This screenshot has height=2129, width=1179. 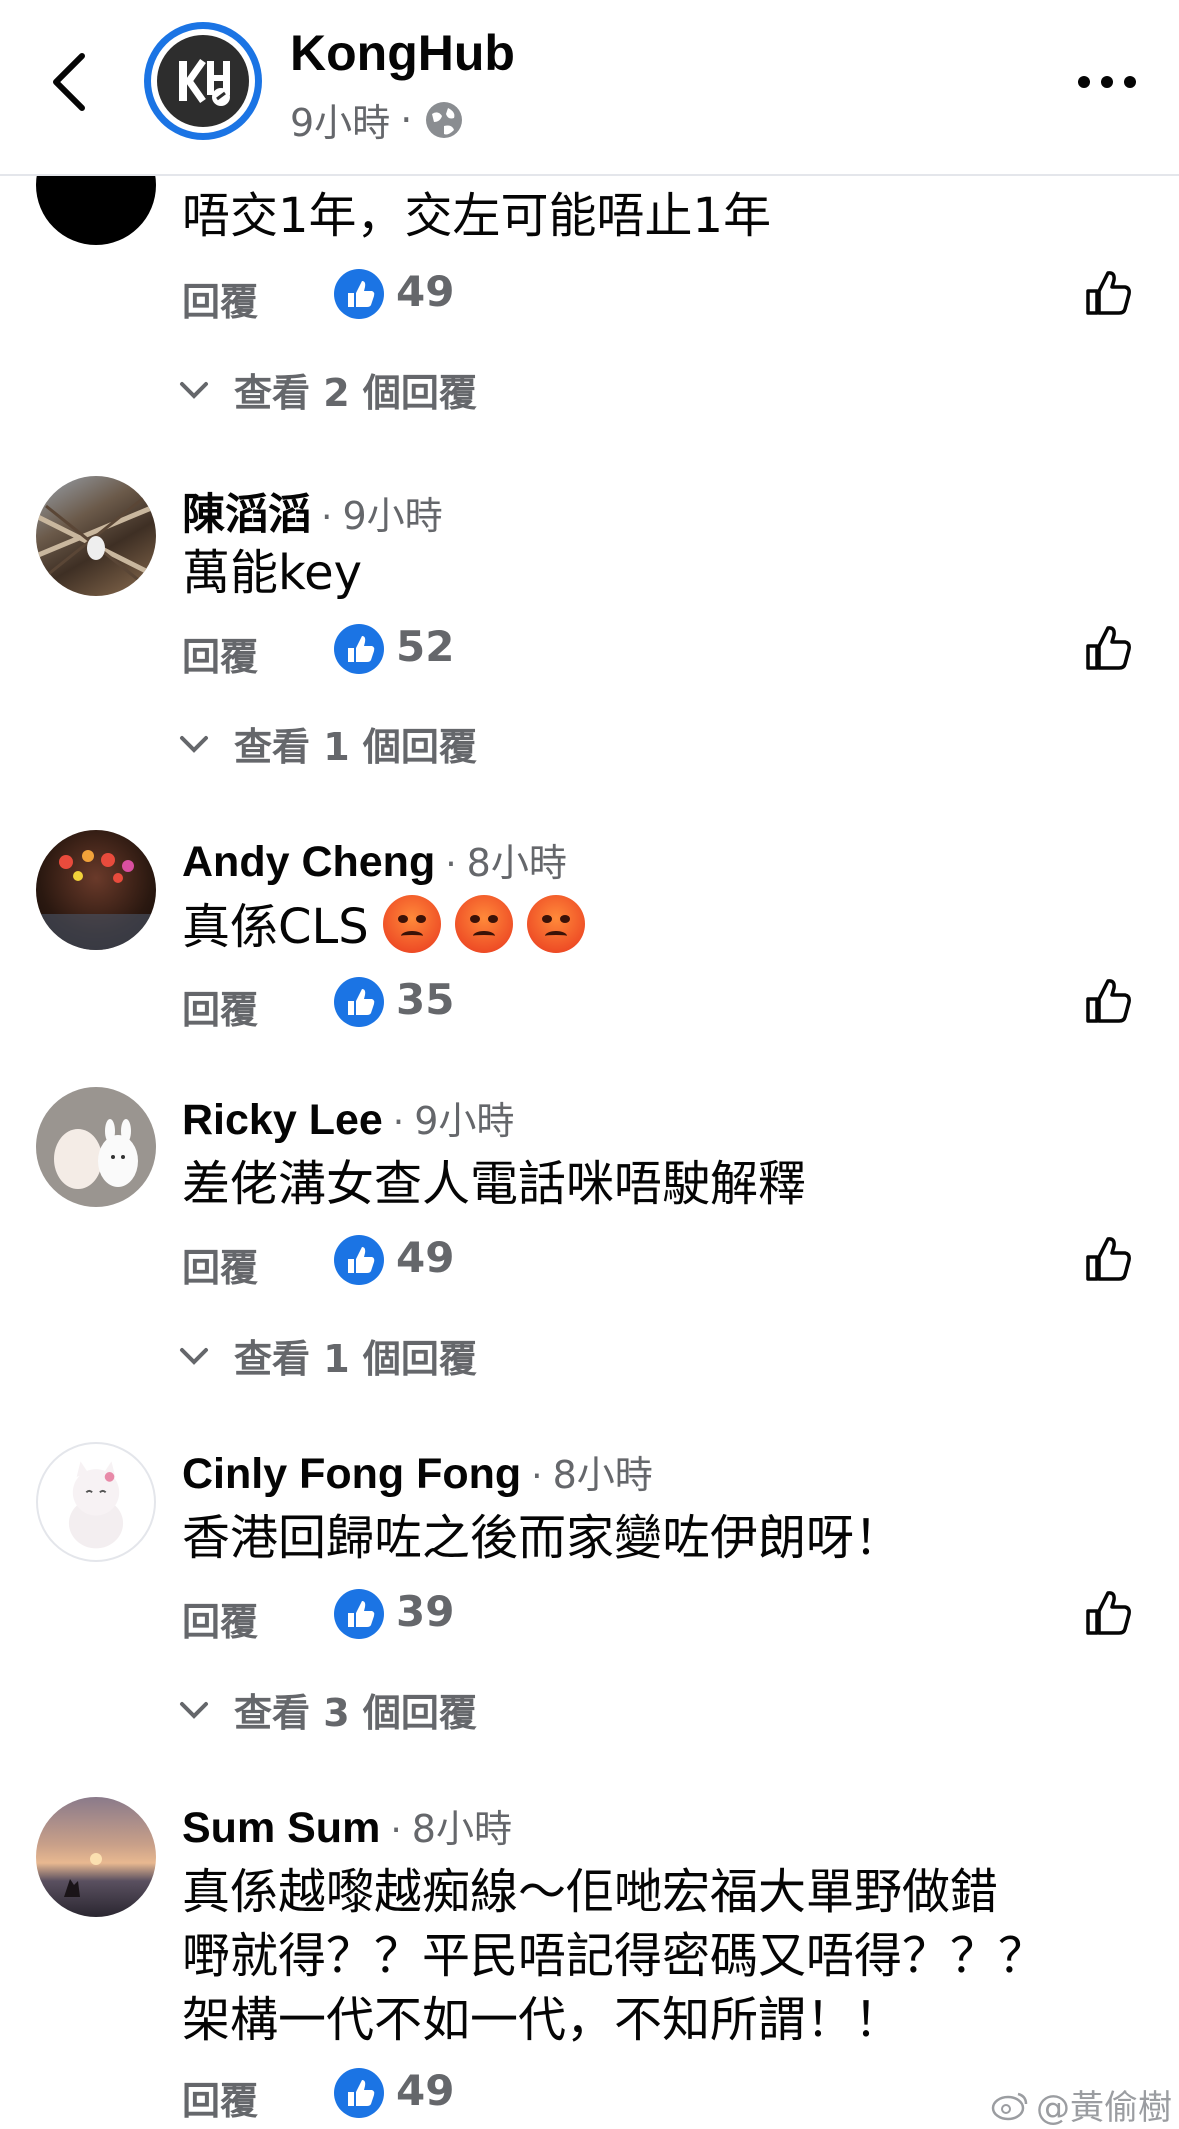 I want to click on like-count: 35, so click(x=425, y=999).